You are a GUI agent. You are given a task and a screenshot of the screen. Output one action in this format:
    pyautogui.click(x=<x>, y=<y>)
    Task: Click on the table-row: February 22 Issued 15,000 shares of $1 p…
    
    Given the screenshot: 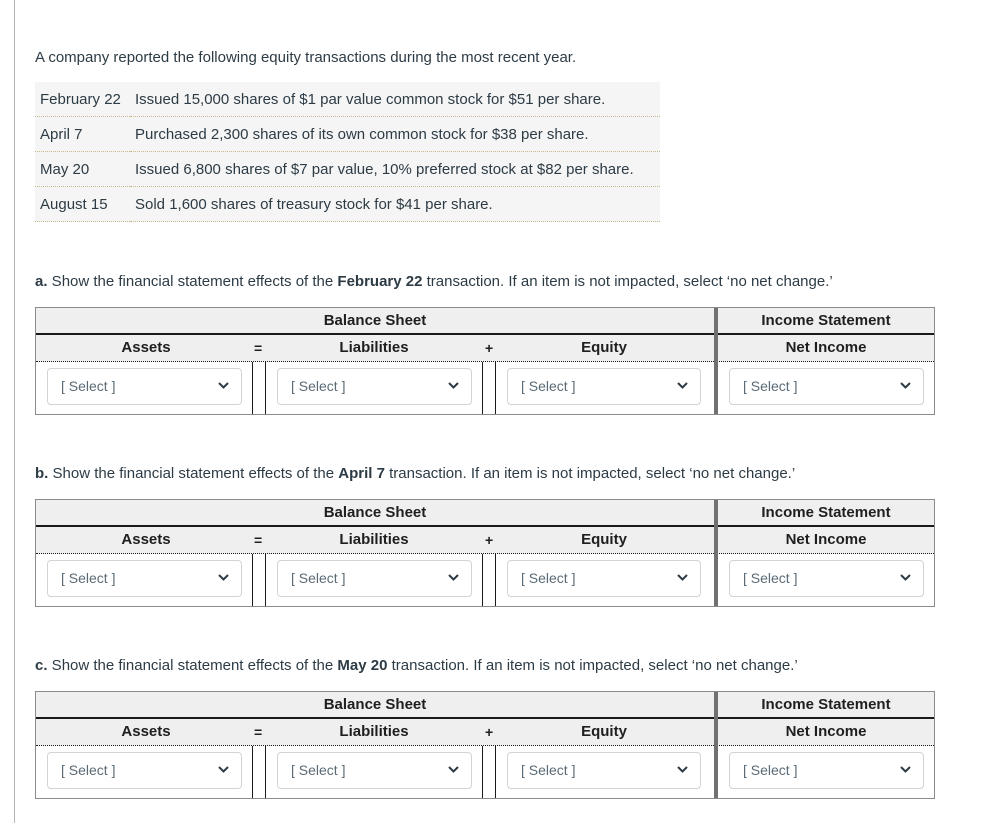 What is the action you would take?
    pyautogui.click(x=347, y=99)
    